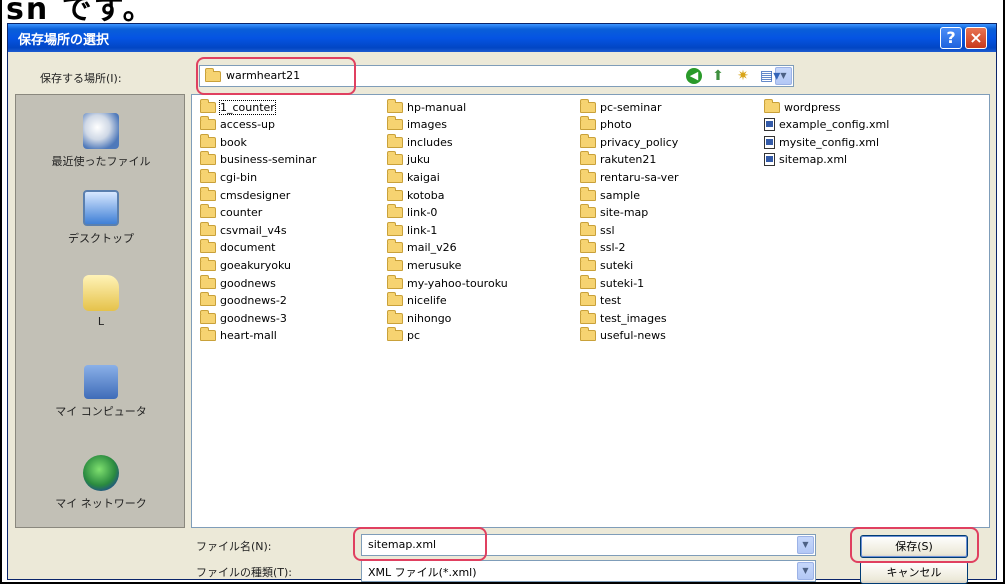 Image resolution: width=1005 pixels, height=584 pixels. What do you see at coordinates (228, 176) in the screenshot?
I see `folder-item: cgi-bin` at bounding box center [228, 176].